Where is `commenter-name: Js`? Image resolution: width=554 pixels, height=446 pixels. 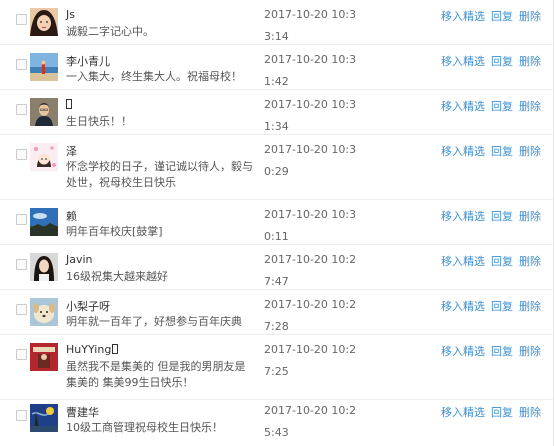 commenter-name: Js is located at coordinates (70, 14).